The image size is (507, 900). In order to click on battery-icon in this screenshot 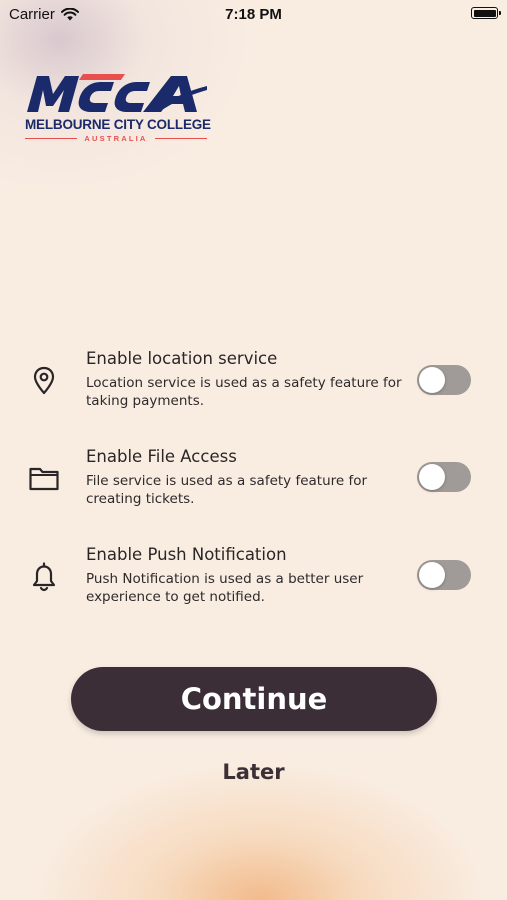, I will do `click(486, 13)`.